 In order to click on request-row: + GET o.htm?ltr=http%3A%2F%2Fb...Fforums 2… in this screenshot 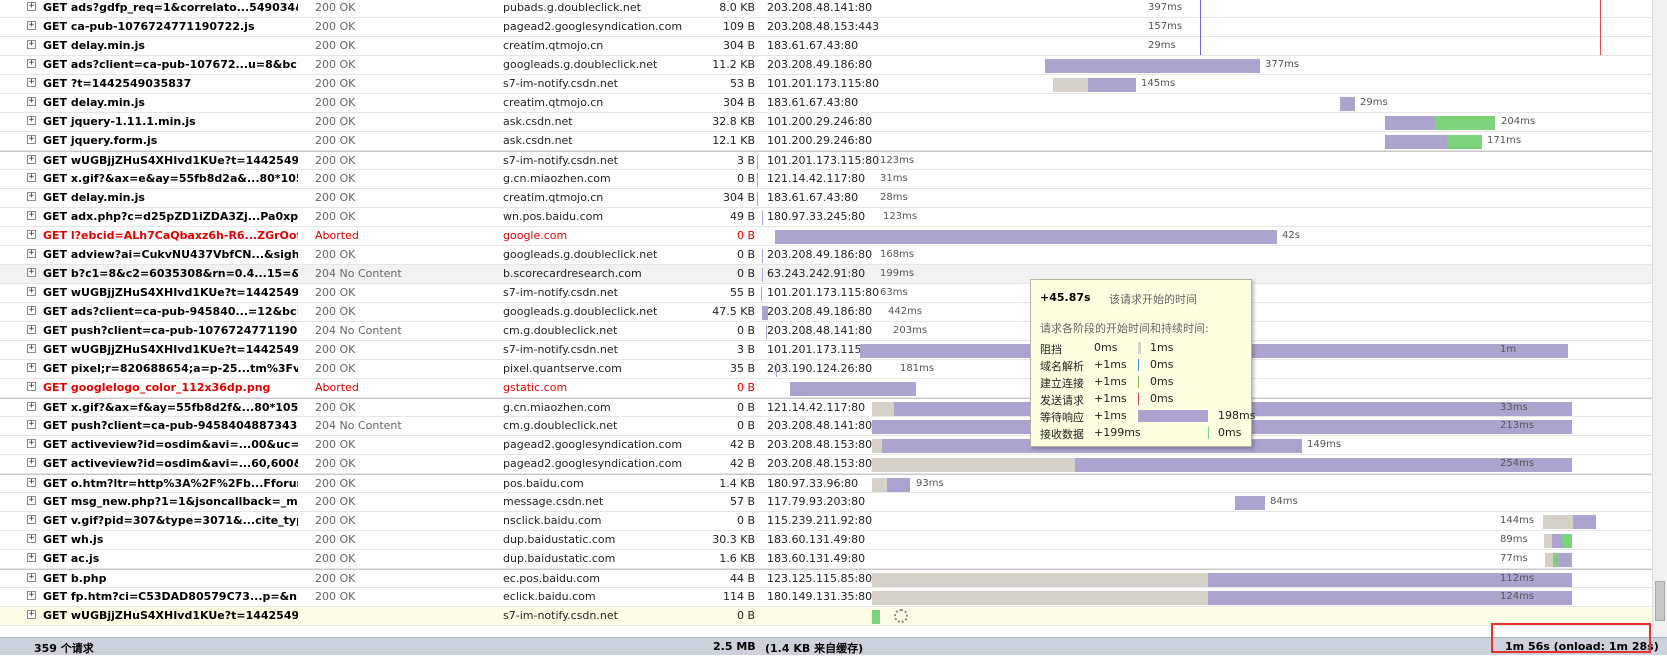, I will do `click(826, 483)`.